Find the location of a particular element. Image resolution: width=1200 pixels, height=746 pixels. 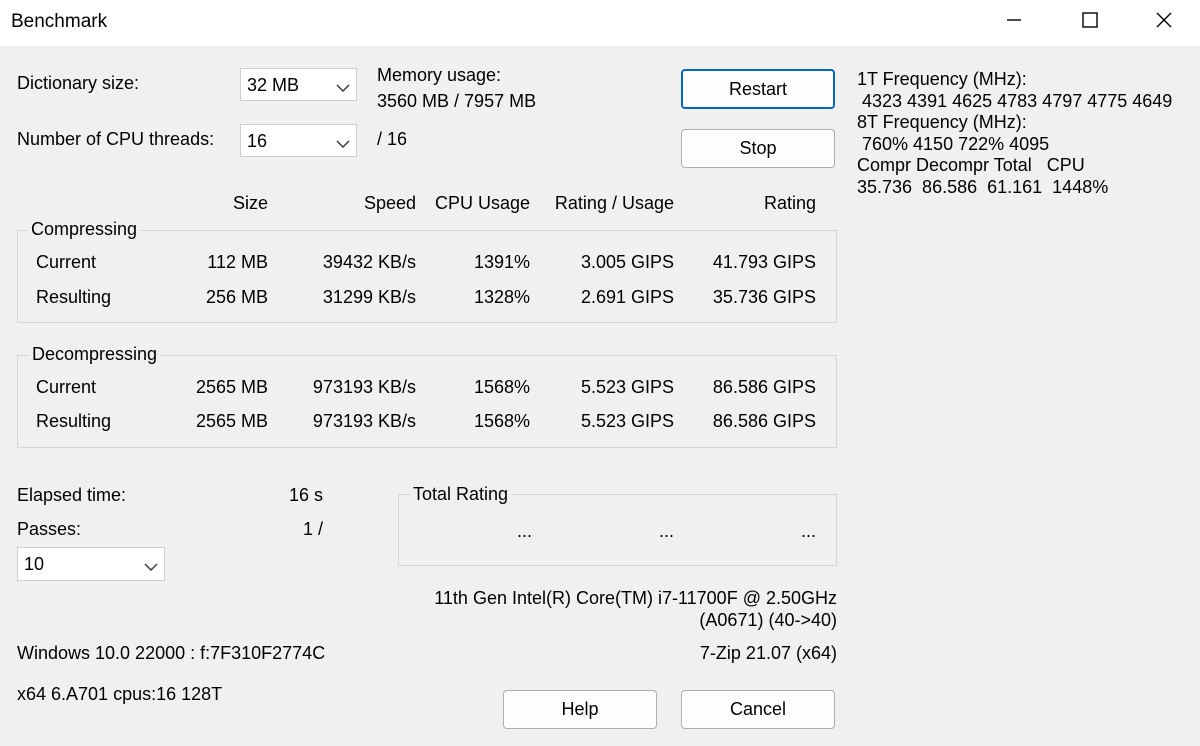

cell-size: 112 MB is located at coordinates (237, 262).